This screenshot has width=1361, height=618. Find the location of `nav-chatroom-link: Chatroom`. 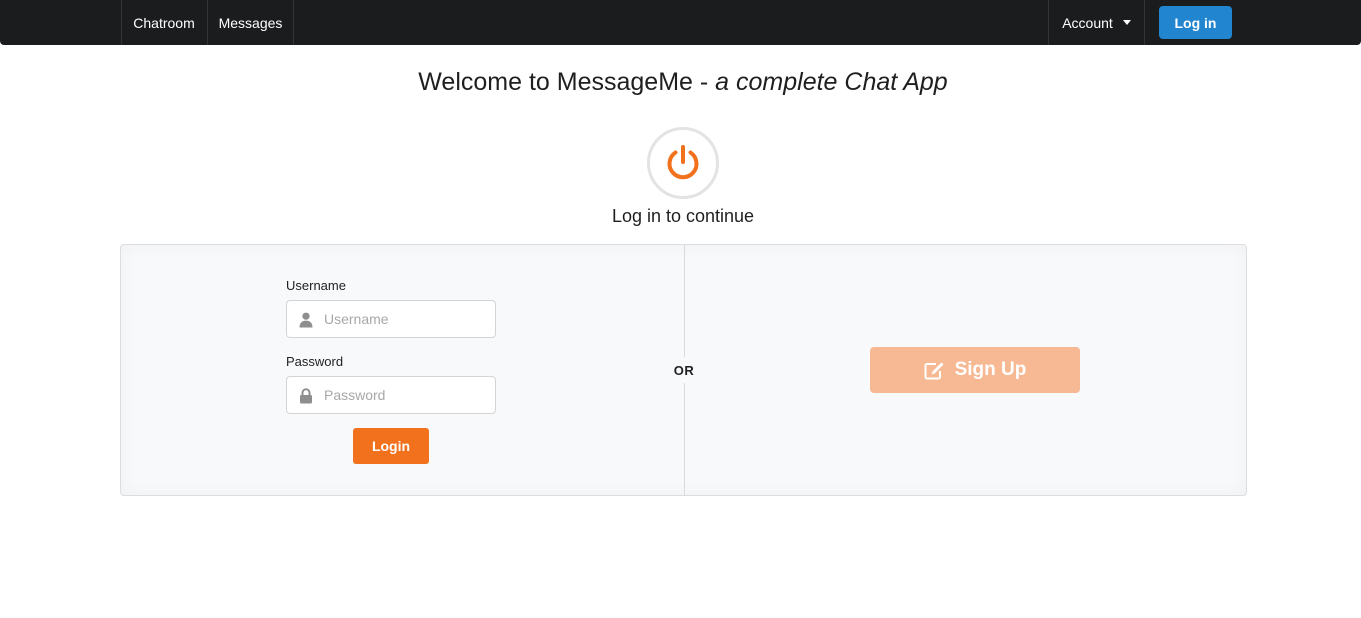

nav-chatroom-link: Chatroom is located at coordinates (164, 22).